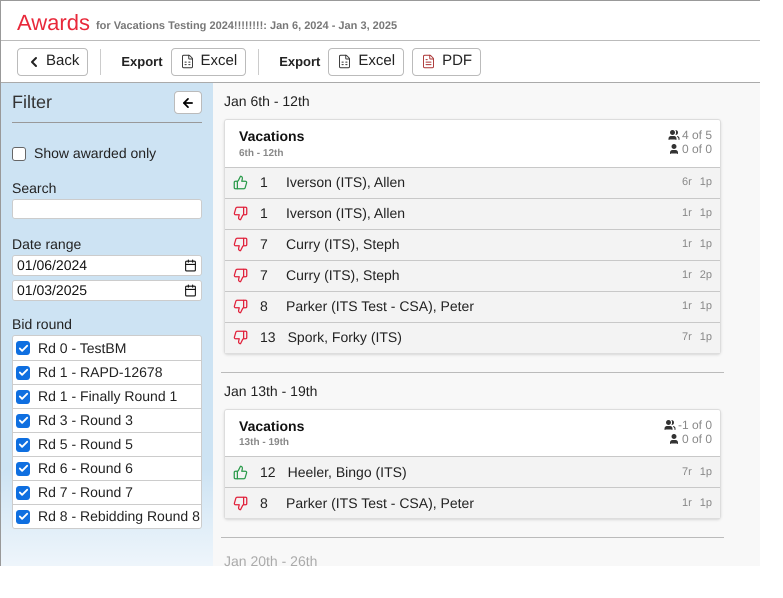 This screenshot has width=783, height=598. What do you see at coordinates (108, 396) in the screenshot?
I see `bid-round-label: Rd 1 - Finally Round 1` at bounding box center [108, 396].